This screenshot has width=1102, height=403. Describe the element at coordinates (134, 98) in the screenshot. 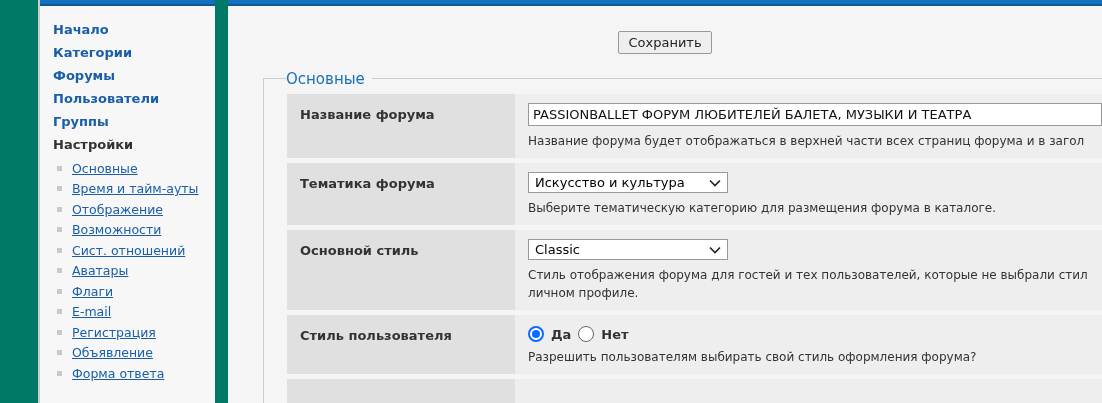

I see `sidebar-item: Пользователи` at that location.